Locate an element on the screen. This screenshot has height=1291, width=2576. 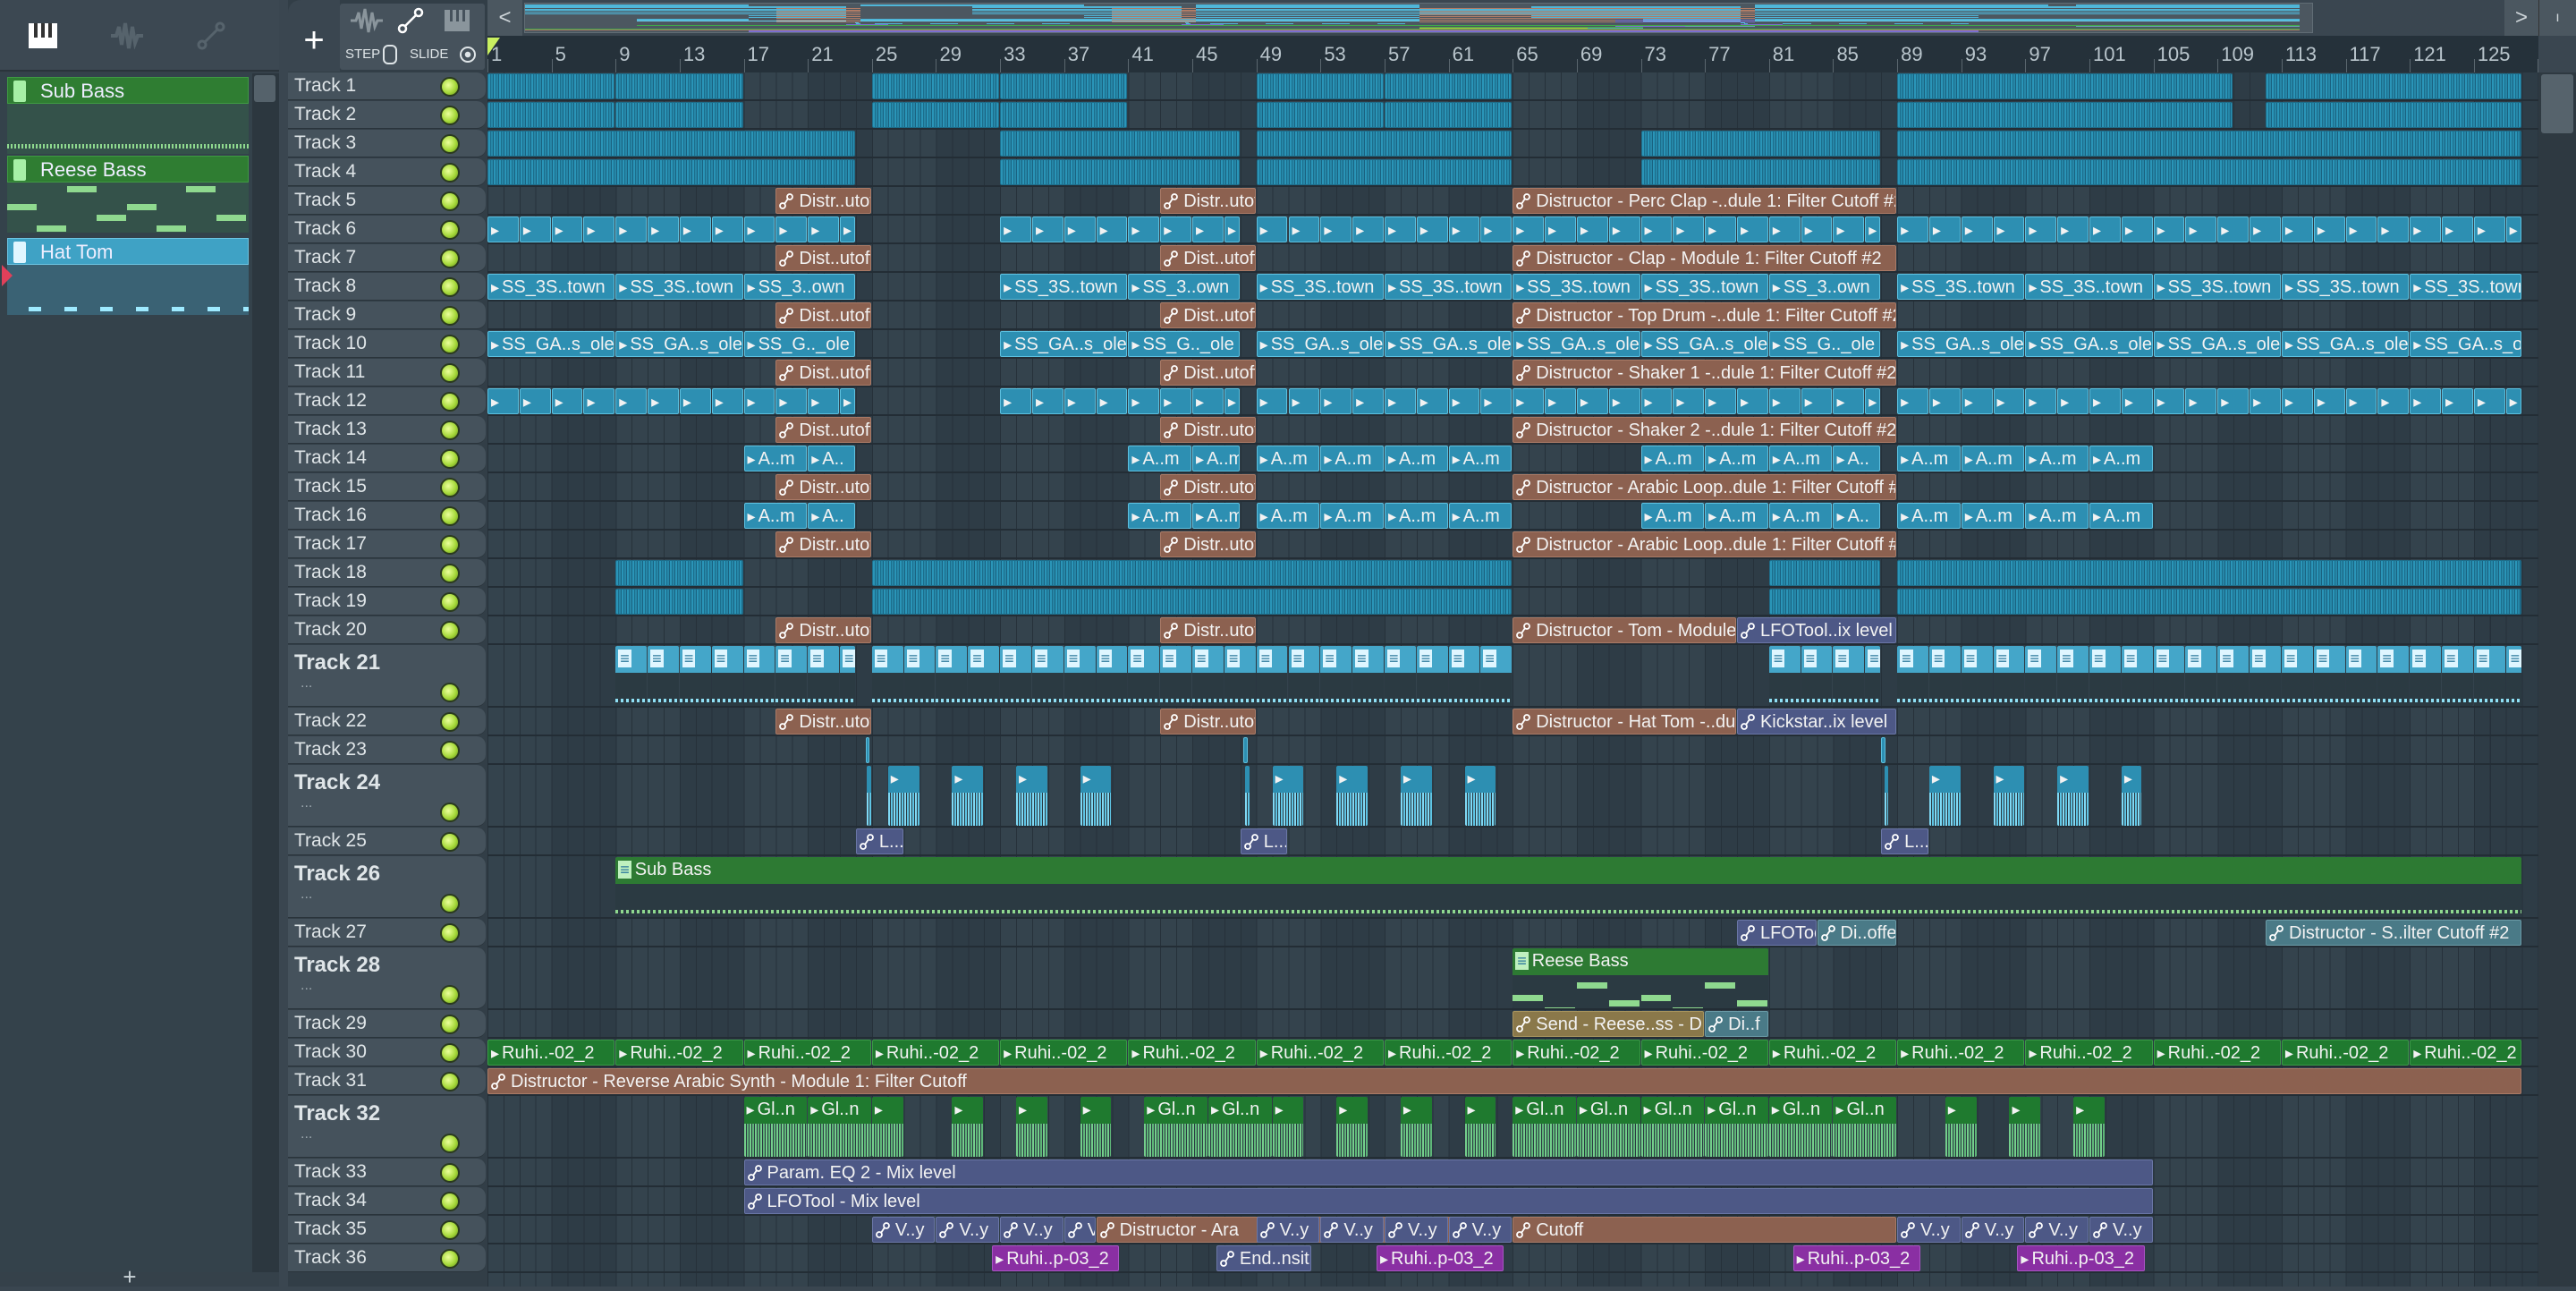
automation-clip: Param. EQ 2 - Mix level is located at coordinates (1448, 1172).